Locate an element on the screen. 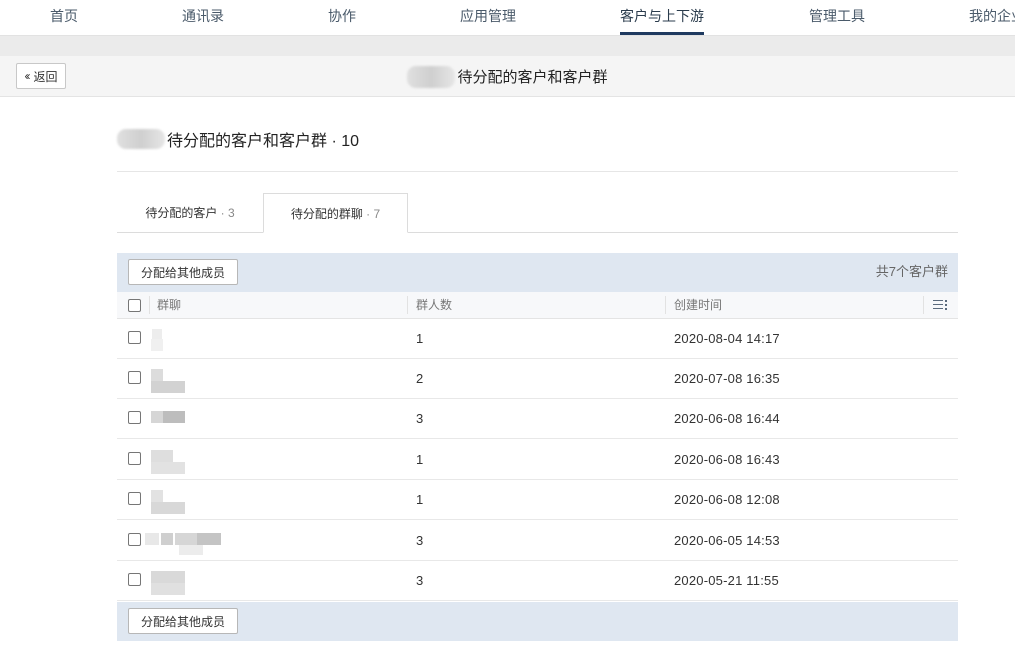 Image resolution: width=1015 pixels, height=651 pixels. created-time: 2020-06-08 16:44 is located at coordinates (727, 418).